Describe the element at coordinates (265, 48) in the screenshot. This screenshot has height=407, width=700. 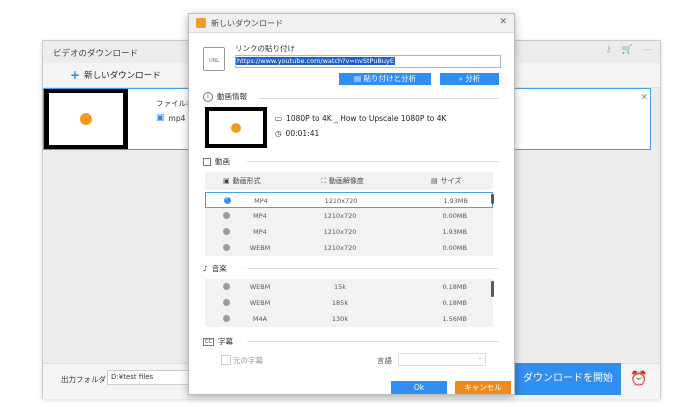
I see `paste-link-label: リンクの貼り付け` at that location.